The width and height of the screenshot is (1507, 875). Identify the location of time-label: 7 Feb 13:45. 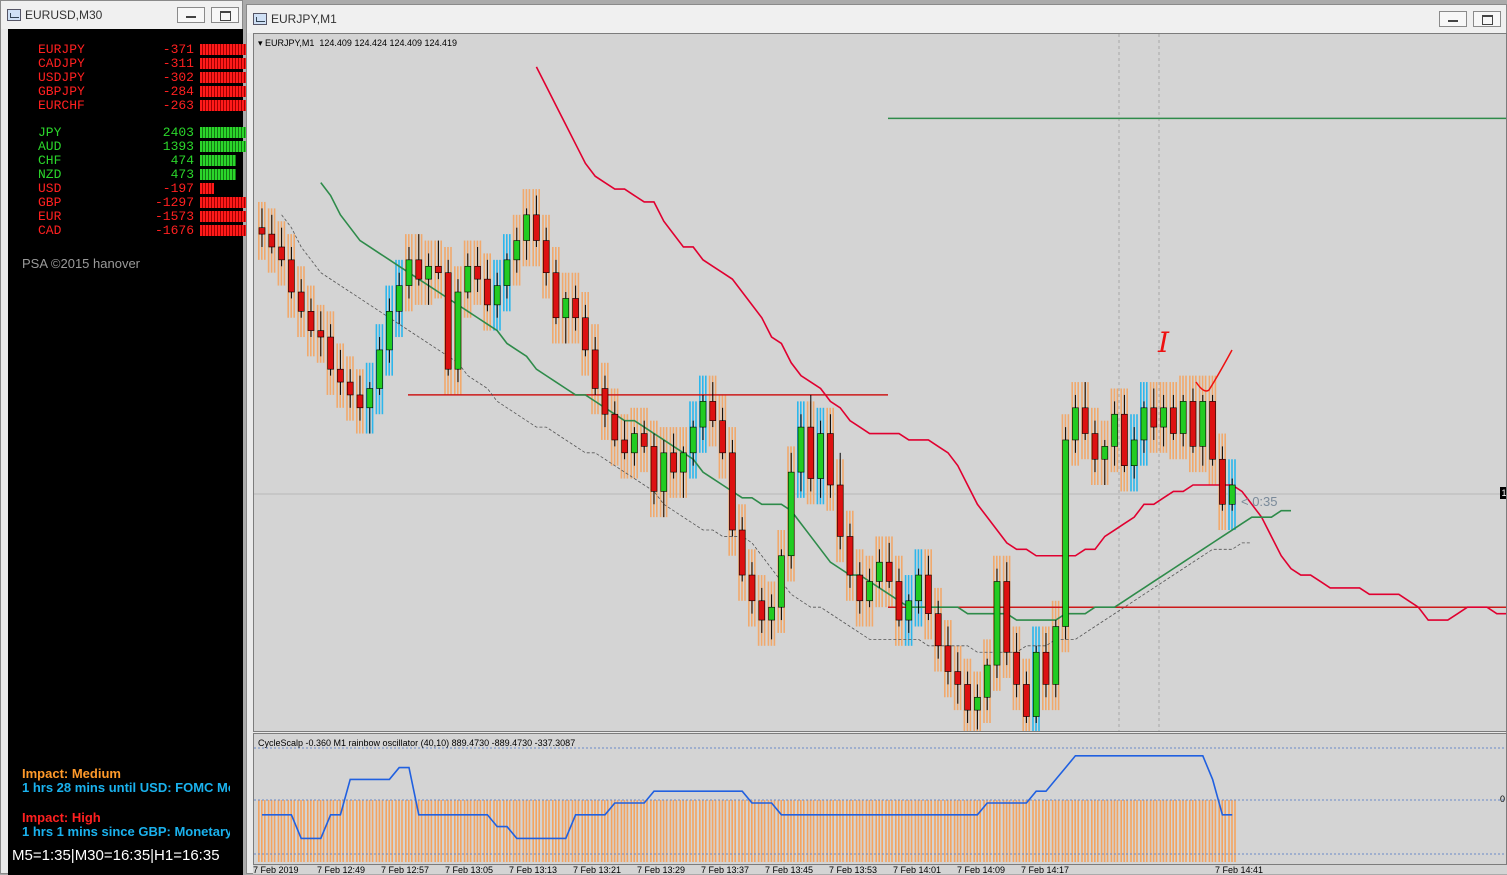
(789, 869).